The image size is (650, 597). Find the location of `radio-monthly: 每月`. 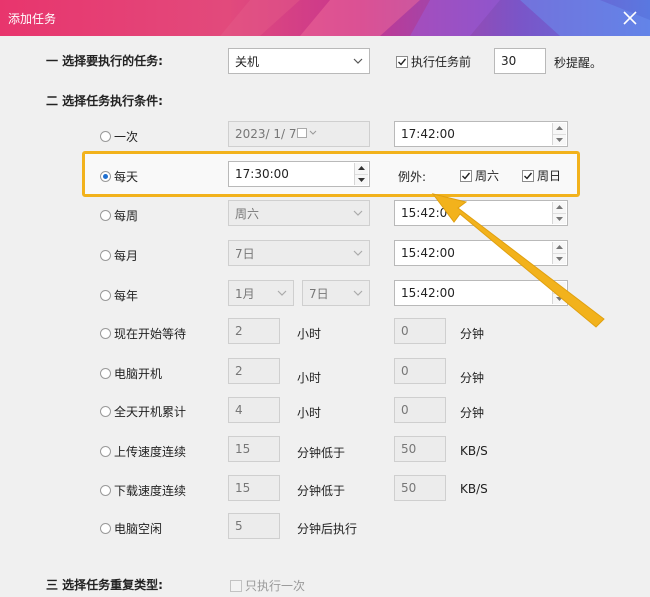

radio-monthly: 每月 is located at coordinates (119, 255).